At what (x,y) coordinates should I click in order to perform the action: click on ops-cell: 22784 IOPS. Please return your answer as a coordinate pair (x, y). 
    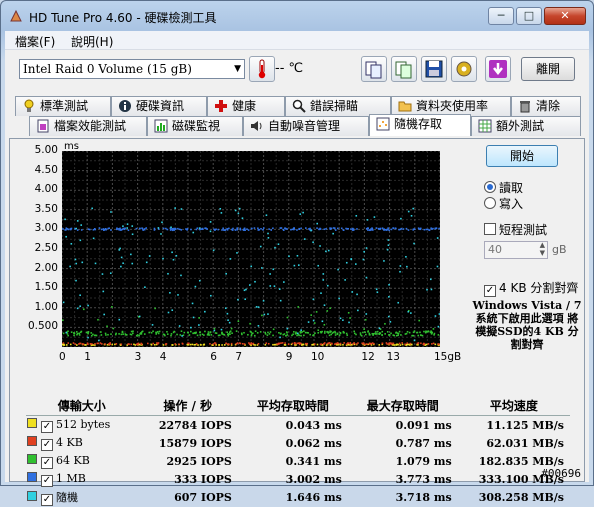
    Looking at the image, I should click on (195, 425).